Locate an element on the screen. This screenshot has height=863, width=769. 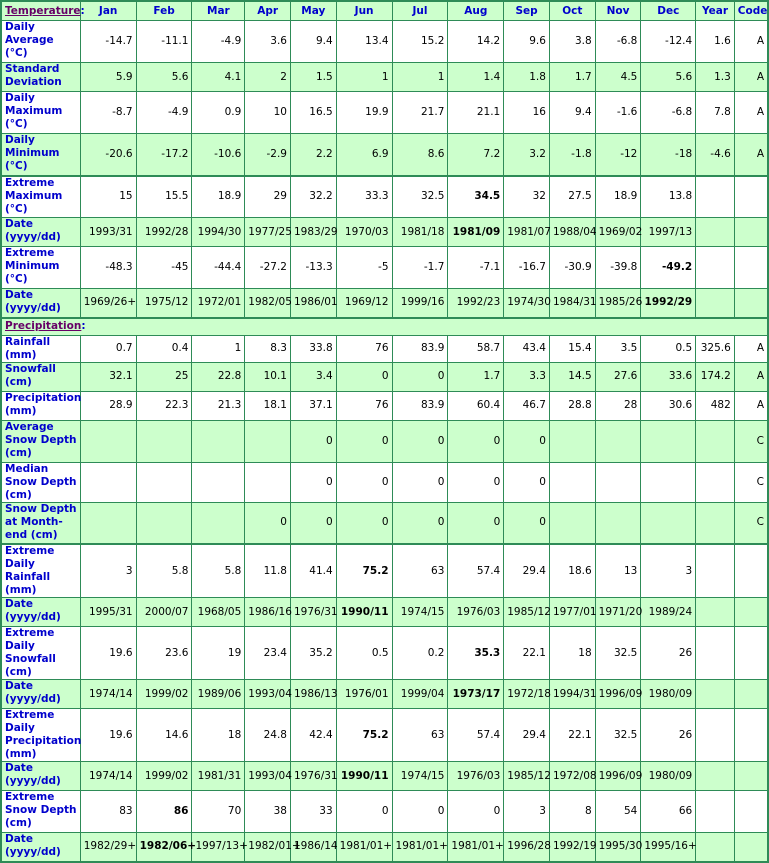
cell-dec: -18 is located at coordinates (668, 154).